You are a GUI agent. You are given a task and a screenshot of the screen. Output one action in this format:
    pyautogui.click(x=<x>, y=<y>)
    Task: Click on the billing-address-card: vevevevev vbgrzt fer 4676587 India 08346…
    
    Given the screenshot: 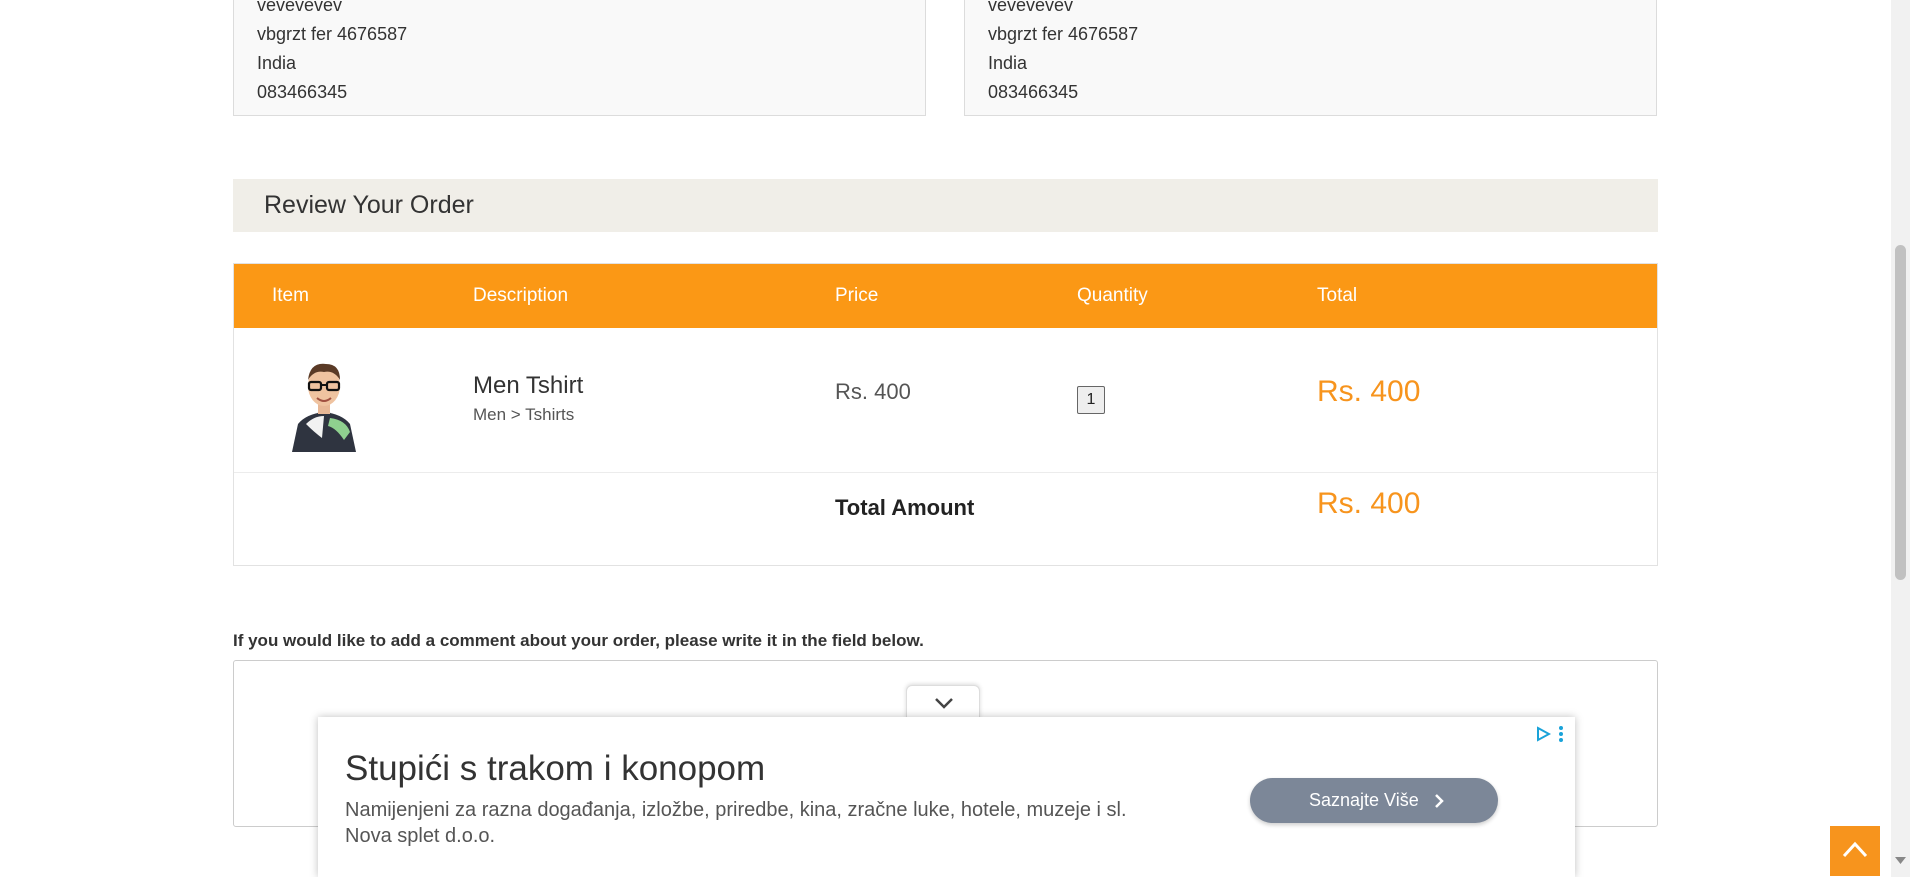 What is the action you would take?
    pyautogui.click(x=579, y=58)
    